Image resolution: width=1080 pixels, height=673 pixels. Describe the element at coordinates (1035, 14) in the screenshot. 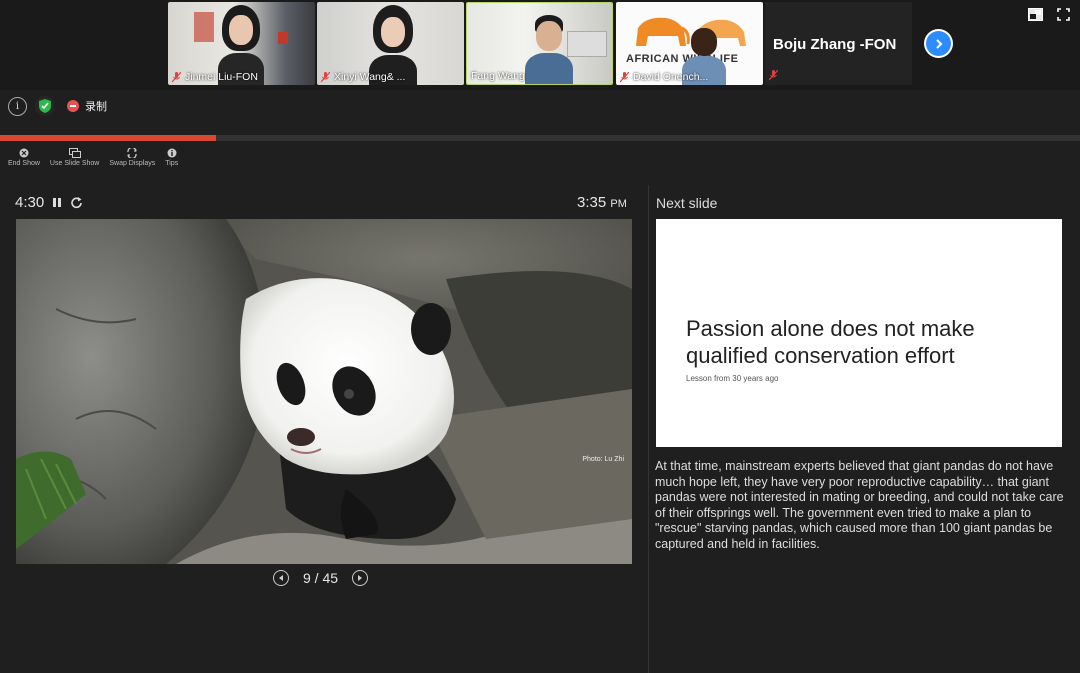

I see `layout-toggle-icon` at that location.